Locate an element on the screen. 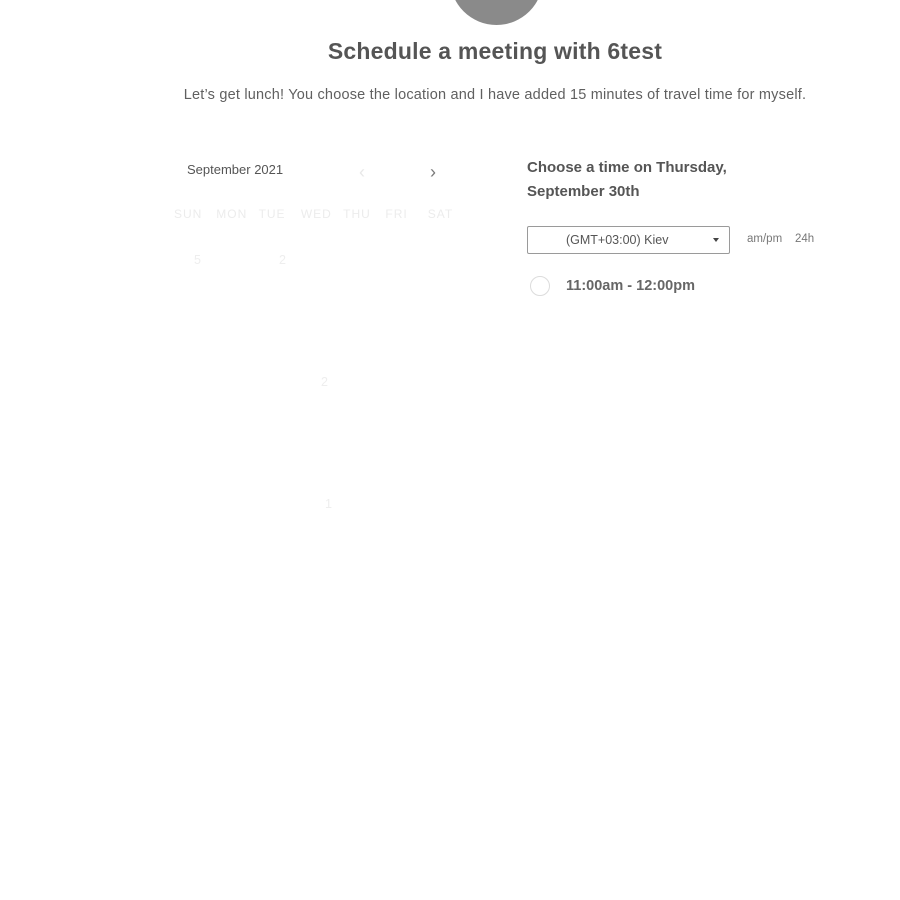 This screenshot has width=900, height=900. format-ampm-toggle: am/pm is located at coordinates (764, 239).